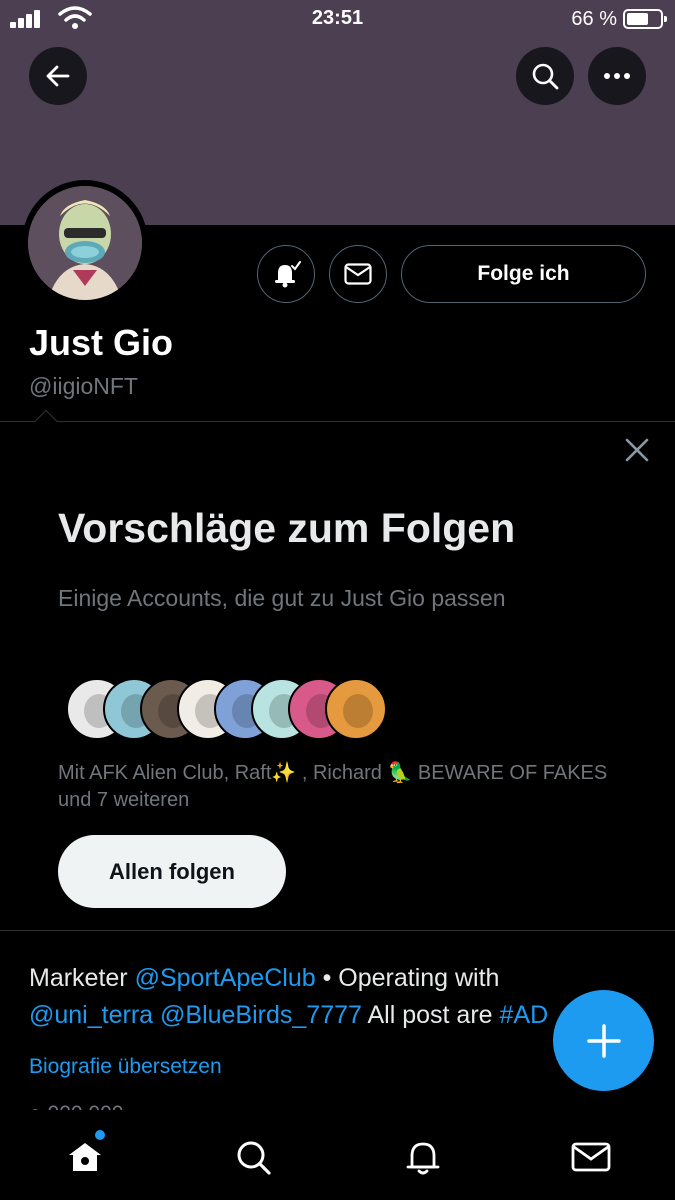  I want to click on bio-line-1: Marketer @SportApeClub • Operating with, so click(329, 978).